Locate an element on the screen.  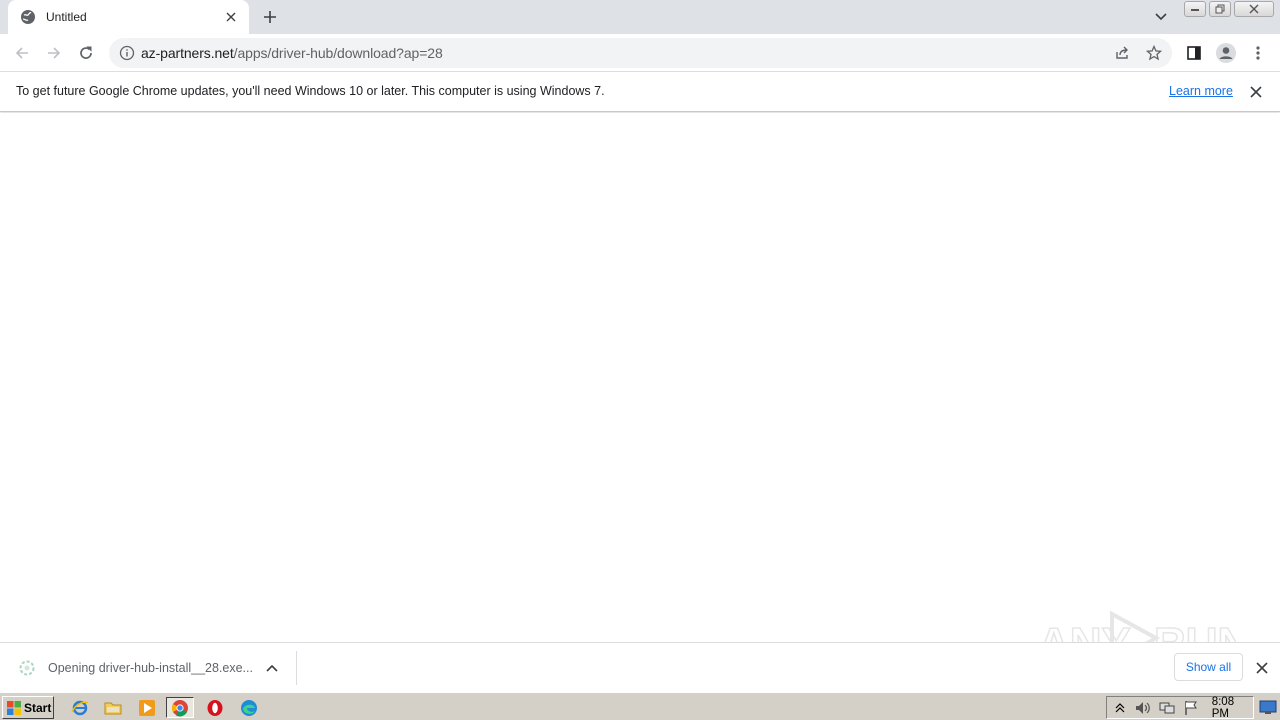
chrome-icon is located at coordinates (180, 707).